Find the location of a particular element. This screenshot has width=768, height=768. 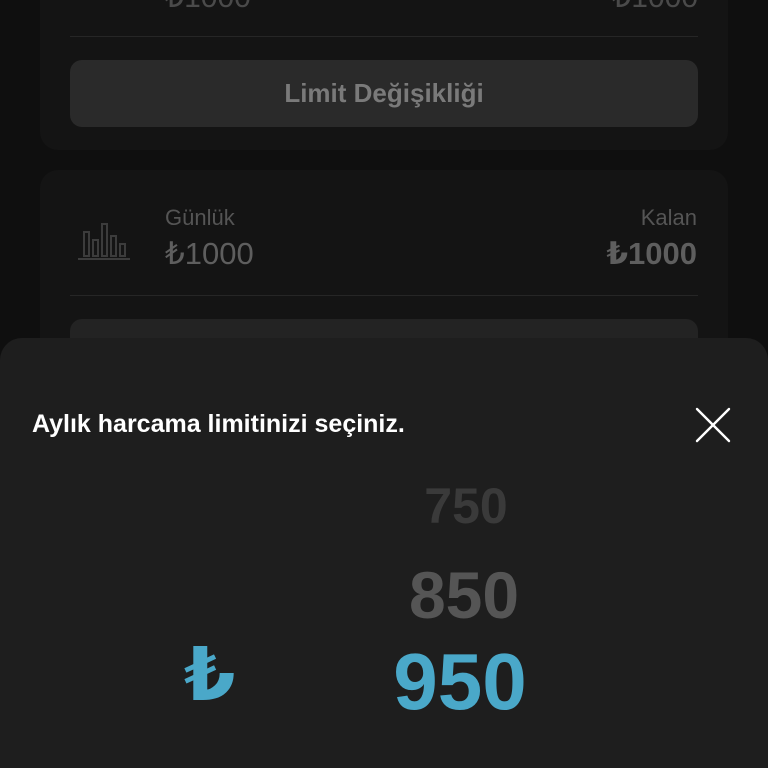

top-right-value: ₺1000 is located at coordinates (655, 7).